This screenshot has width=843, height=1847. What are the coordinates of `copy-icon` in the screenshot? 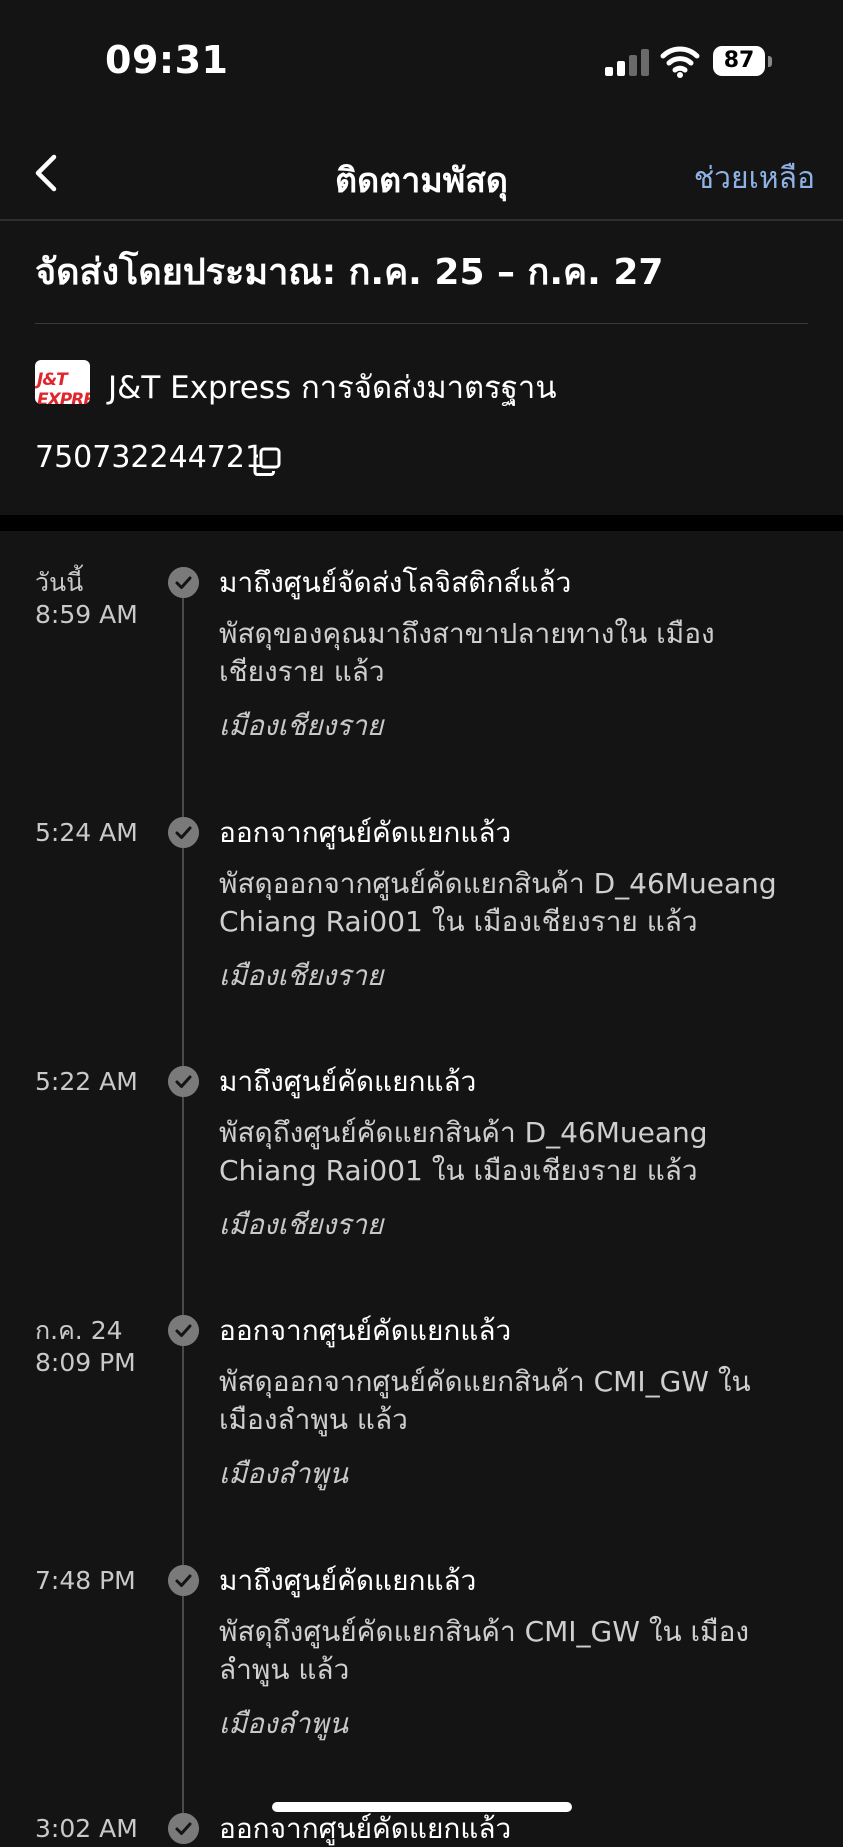 It's located at (267, 462).